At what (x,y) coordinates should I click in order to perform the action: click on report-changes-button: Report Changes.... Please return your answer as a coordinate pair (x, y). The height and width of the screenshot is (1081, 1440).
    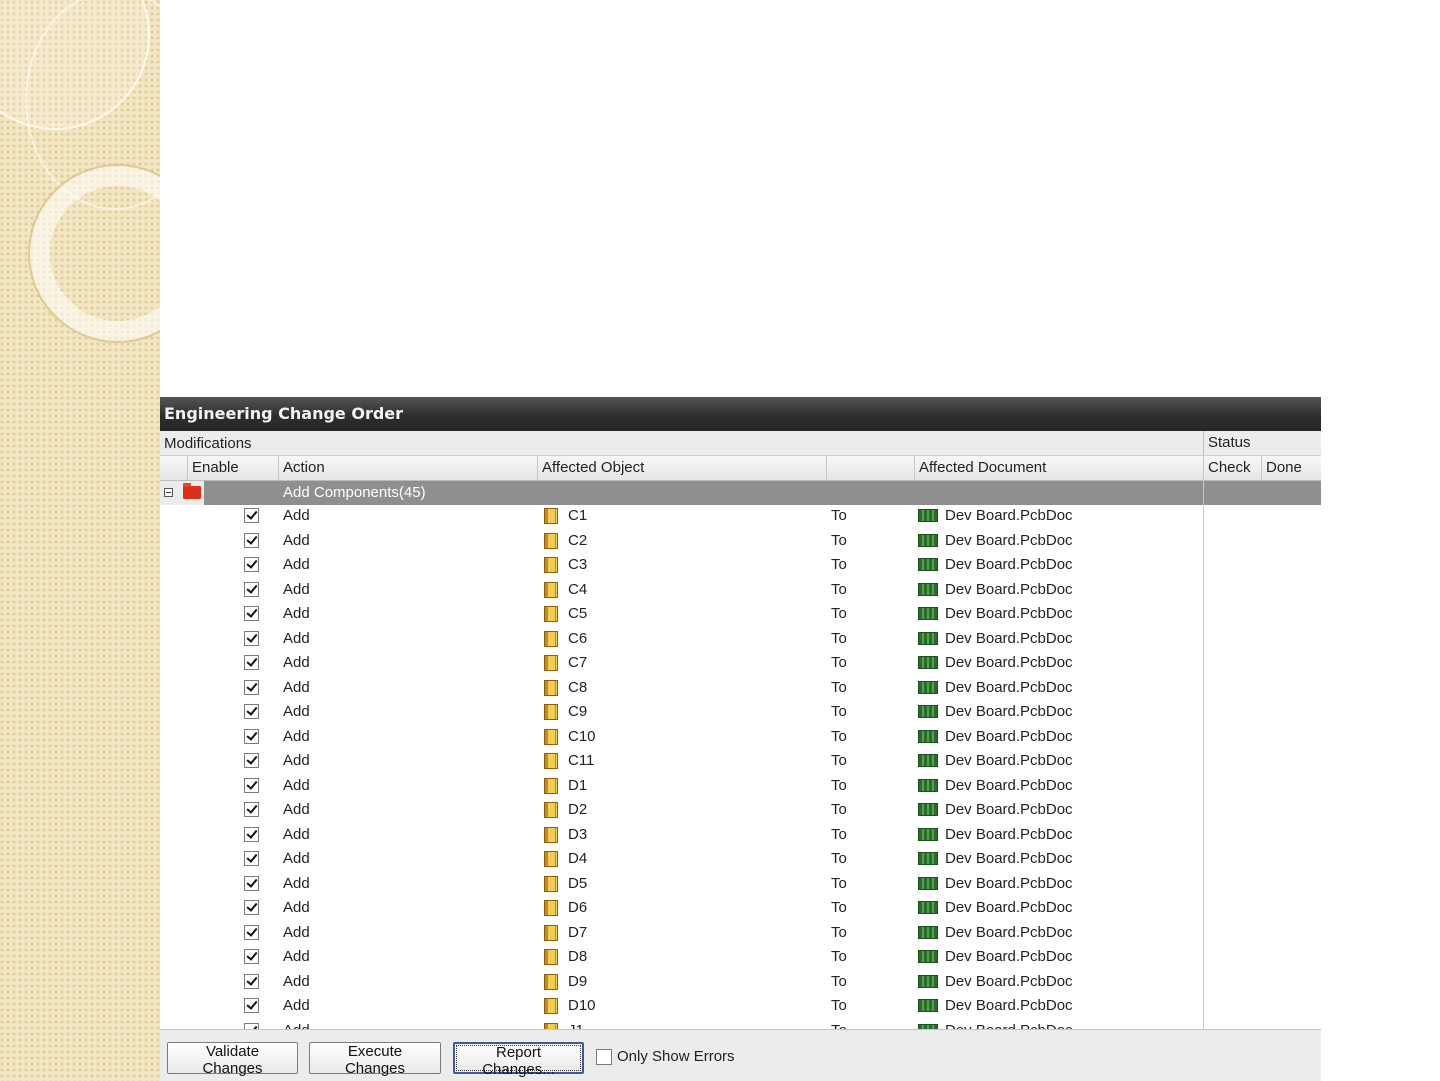
    Looking at the image, I should click on (518, 1060).